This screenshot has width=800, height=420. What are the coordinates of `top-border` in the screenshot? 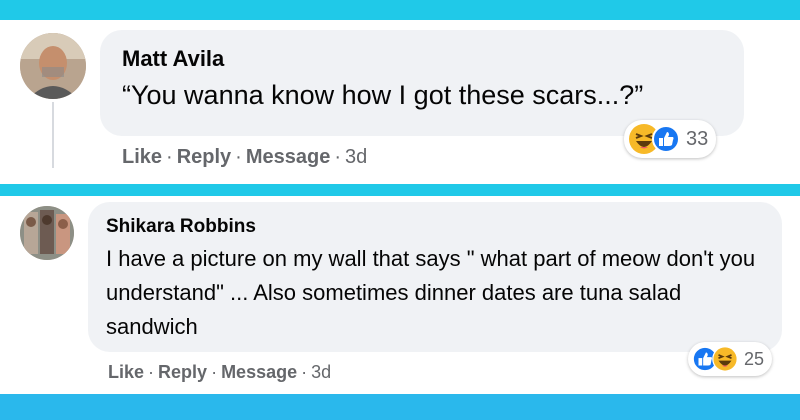 It's located at (400, 10).